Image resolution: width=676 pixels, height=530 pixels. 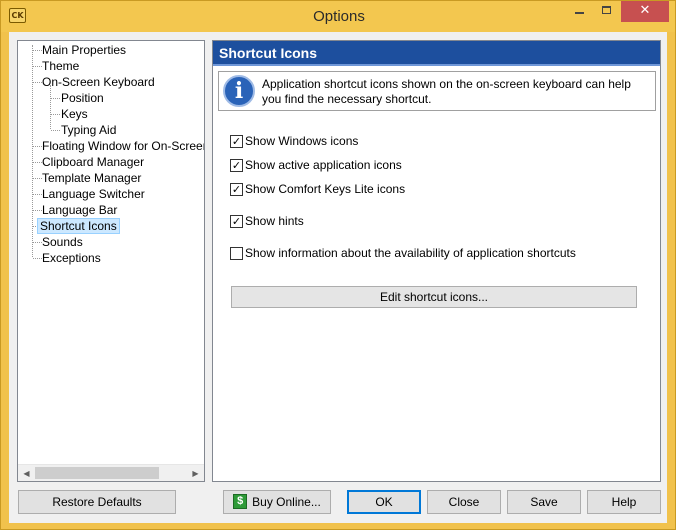 I want to click on title-bar: CK Options ✕, so click(x=338, y=16).